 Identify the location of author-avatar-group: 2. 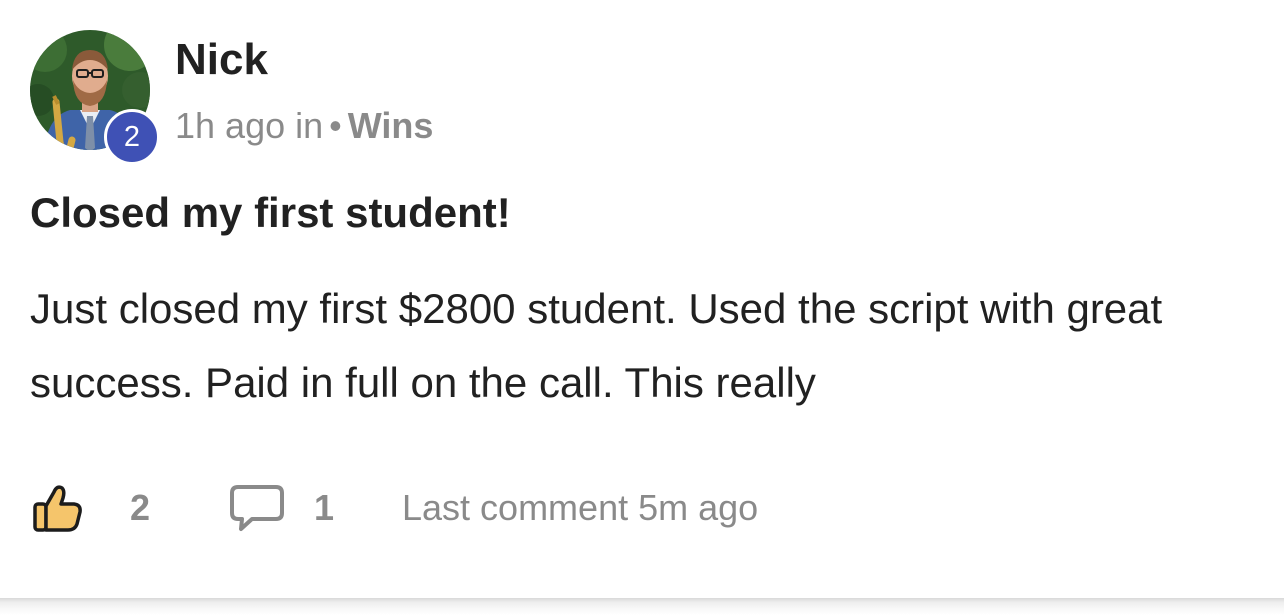
(96, 97).